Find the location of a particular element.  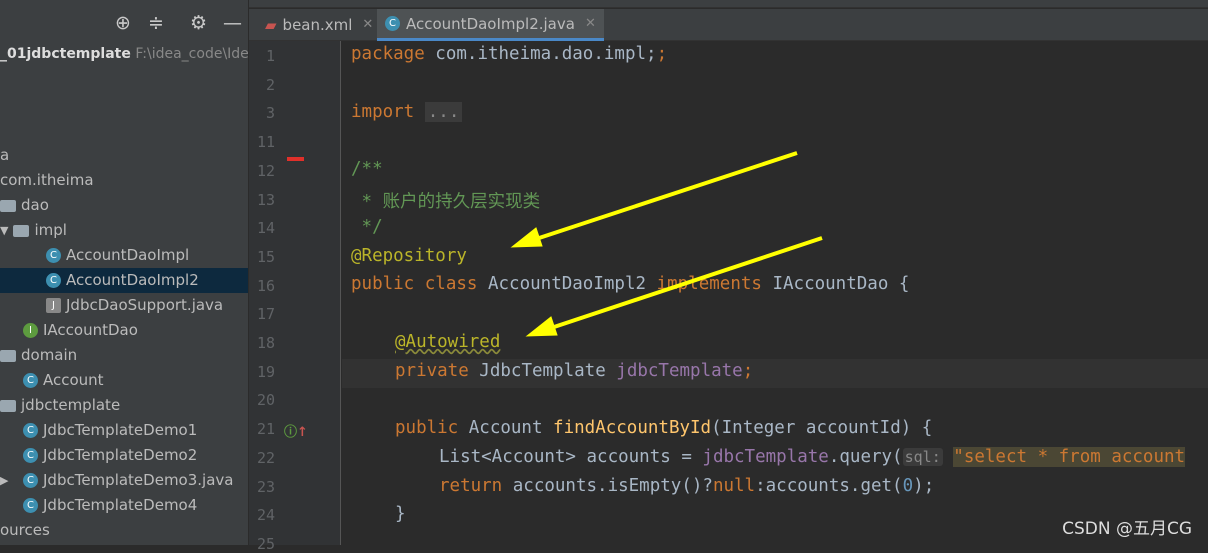

arrow-to-repository is located at coordinates (663, 197).